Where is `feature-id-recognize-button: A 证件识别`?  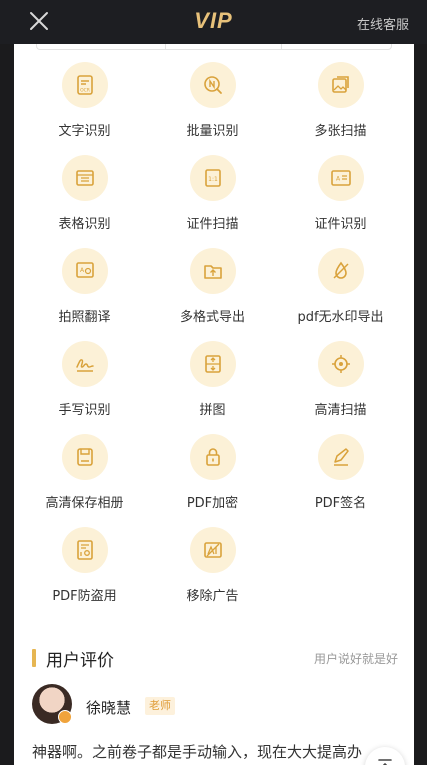 feature-id-recognize-button: A 证件识别 is located at coordinates (340, 201).